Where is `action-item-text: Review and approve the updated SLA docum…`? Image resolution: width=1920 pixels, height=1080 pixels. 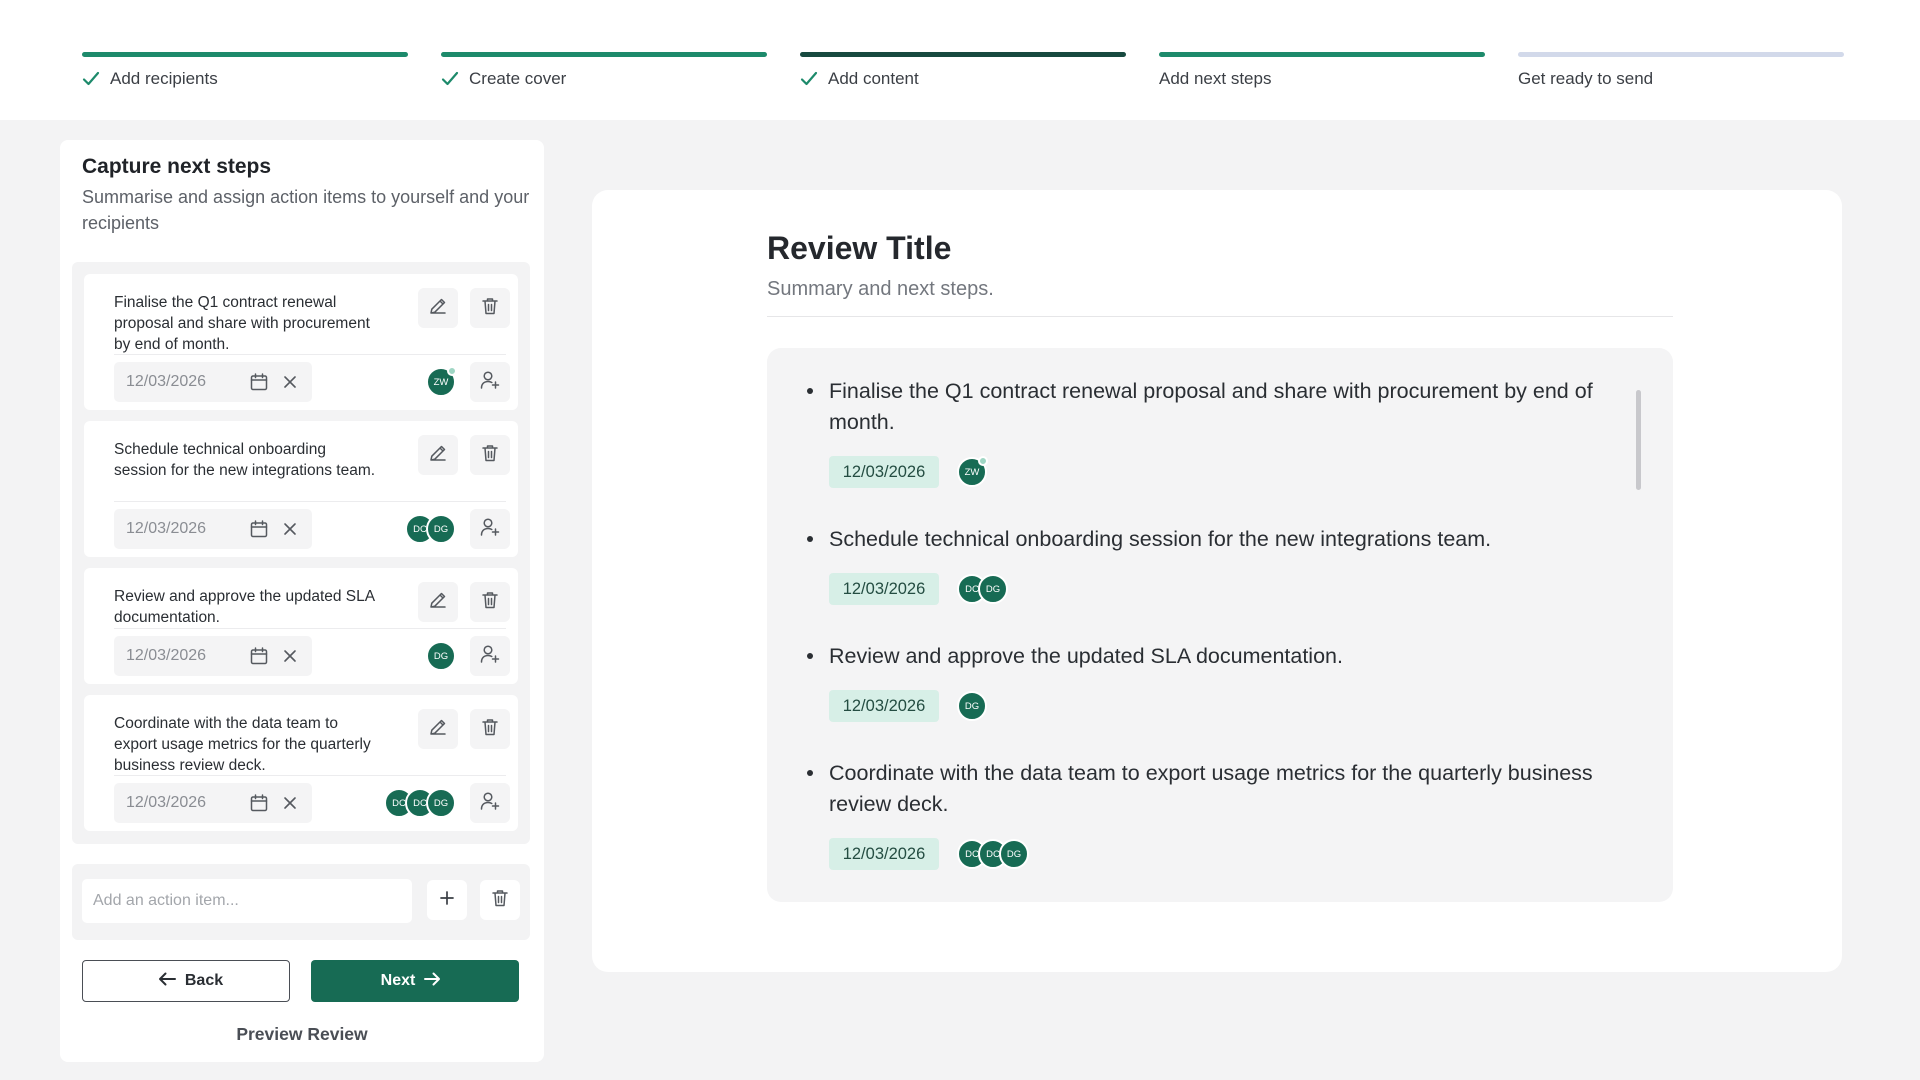 action-item-text: Review and approve the updated SLA docum… is located at coordinates (244, 607).